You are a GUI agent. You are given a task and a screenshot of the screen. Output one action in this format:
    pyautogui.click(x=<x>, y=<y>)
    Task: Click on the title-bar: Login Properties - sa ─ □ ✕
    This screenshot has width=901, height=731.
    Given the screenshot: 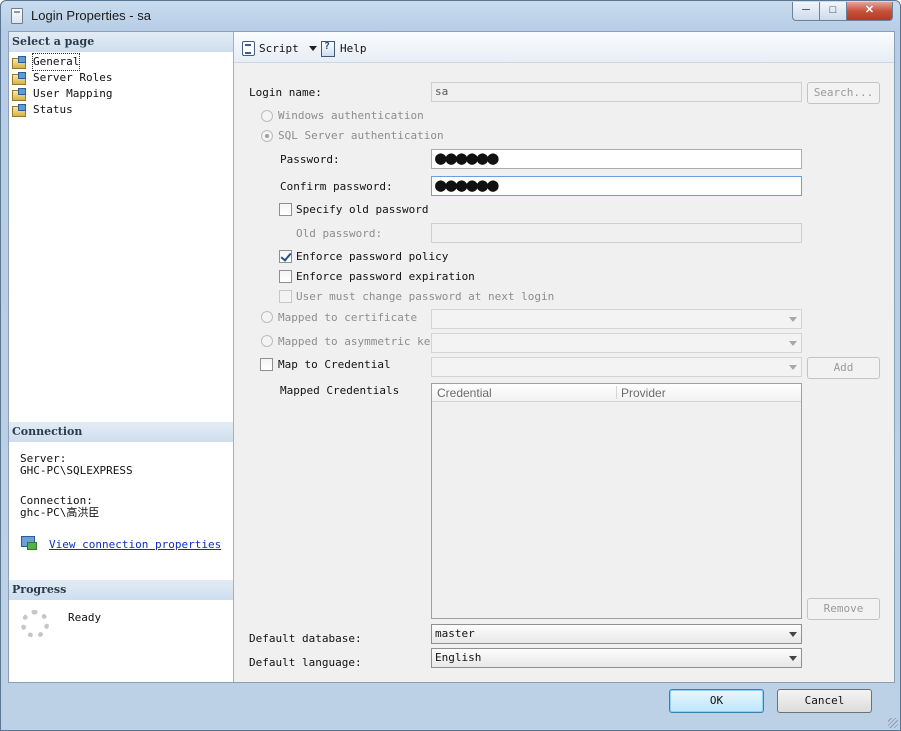 What is the action you would take?
    pyautogui.click(x=450, y=16)
    